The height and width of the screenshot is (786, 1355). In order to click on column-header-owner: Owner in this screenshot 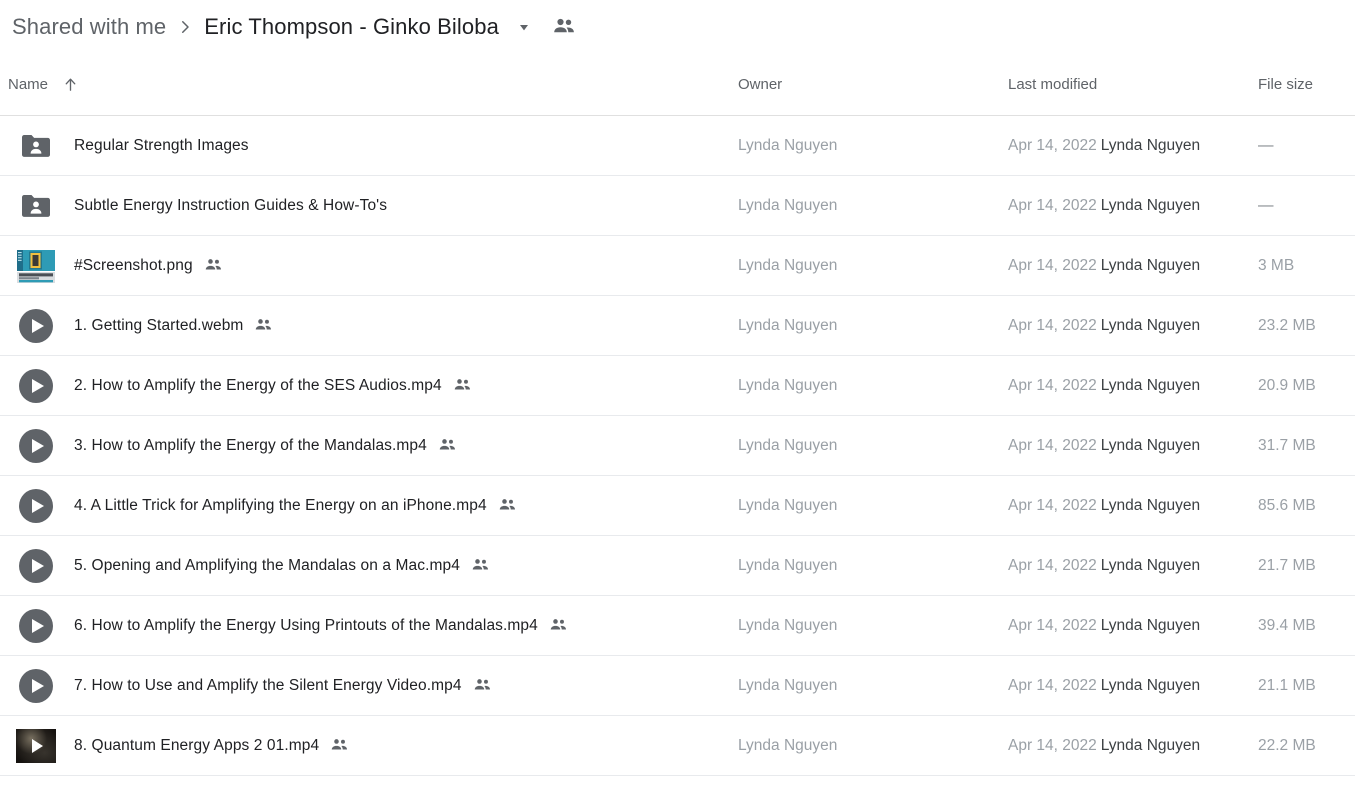, I will do `click(873, 84)`.